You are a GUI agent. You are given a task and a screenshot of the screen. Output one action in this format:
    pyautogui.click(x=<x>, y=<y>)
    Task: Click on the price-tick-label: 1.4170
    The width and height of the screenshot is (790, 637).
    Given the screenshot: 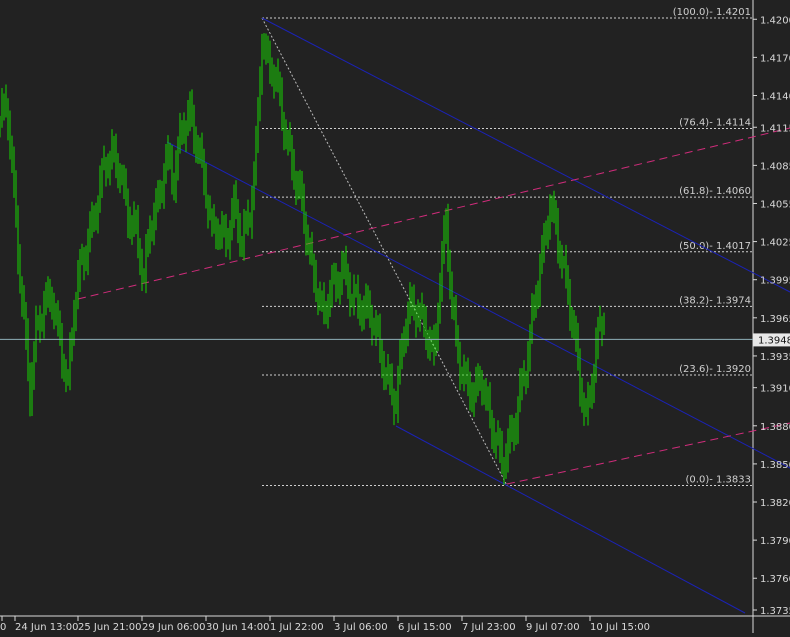 What is the action you would take?
    pyautogui.click(x=775, y=58)
    